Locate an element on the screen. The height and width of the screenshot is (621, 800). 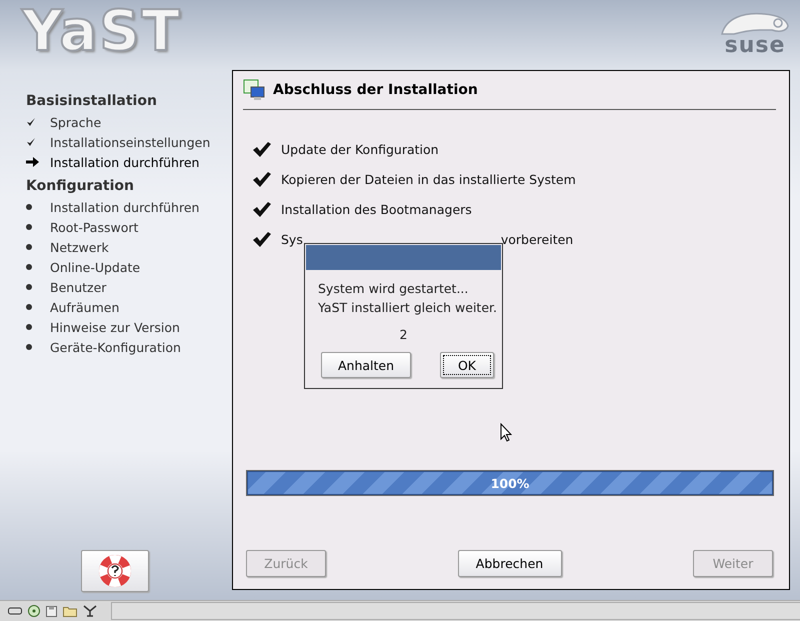
sidebar-item: Installationseinstellungen is located at coordinates (130, 142).